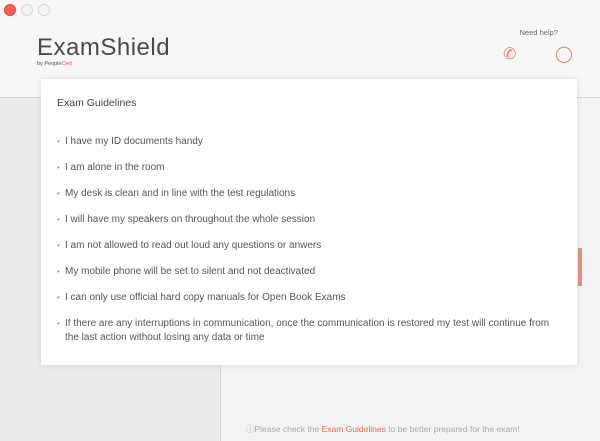  Describe the element at coordinates (564, 54) in the screenshot. I see `chat-icon: ◯` at that location.